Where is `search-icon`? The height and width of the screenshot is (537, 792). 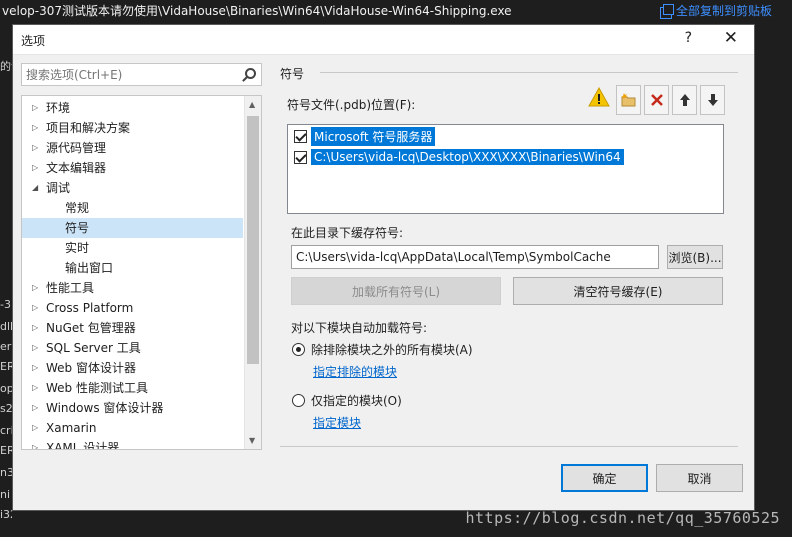
search-icon is located at coordinates (250, 73).